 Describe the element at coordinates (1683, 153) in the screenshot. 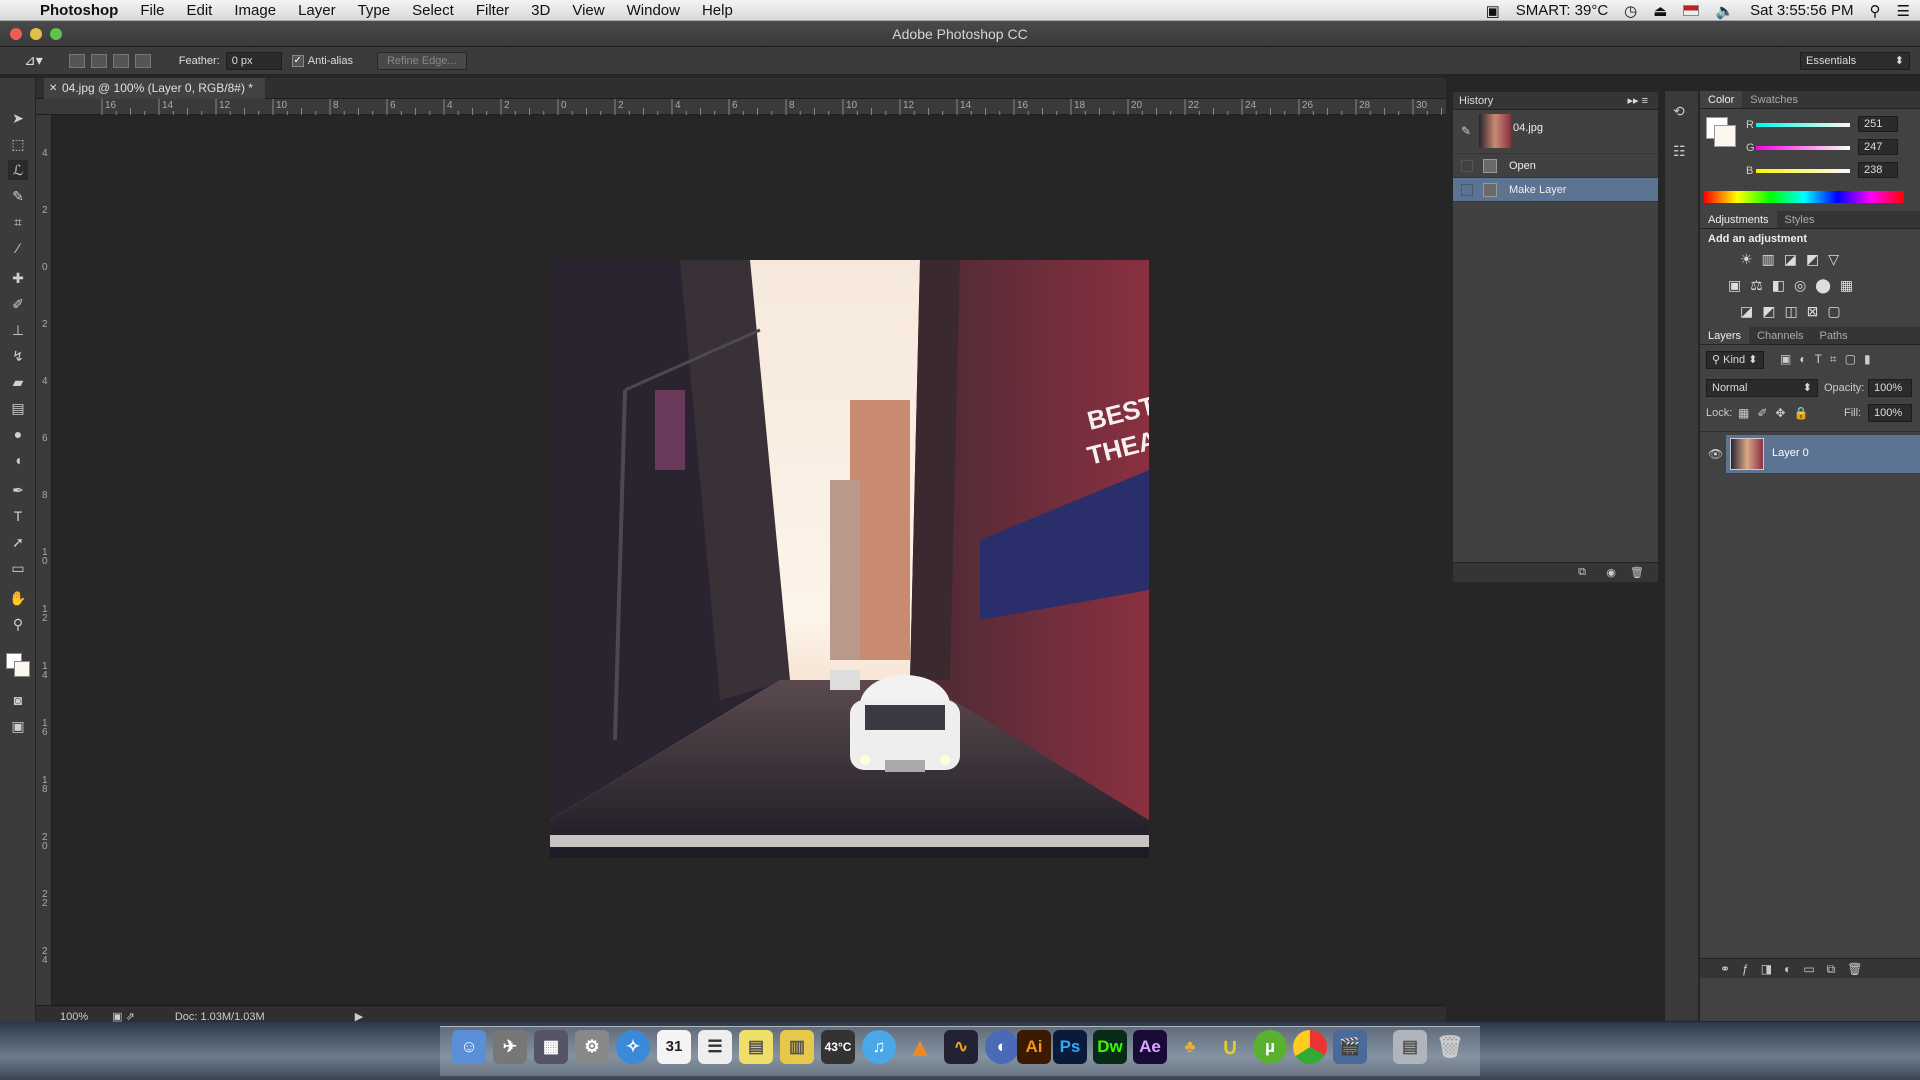

I see `properties-panel-icon: ☷` at that location.